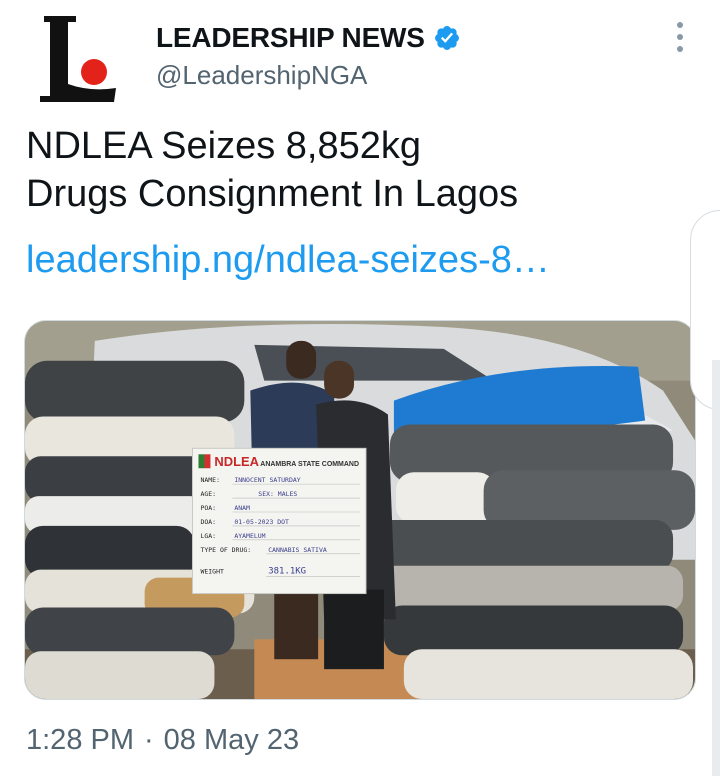  What do you see at coordinates (309, 464) in the screenshot?
I see `sign-command: ANAMBRA STATE COMMAND` at bounding box center [309, 464].